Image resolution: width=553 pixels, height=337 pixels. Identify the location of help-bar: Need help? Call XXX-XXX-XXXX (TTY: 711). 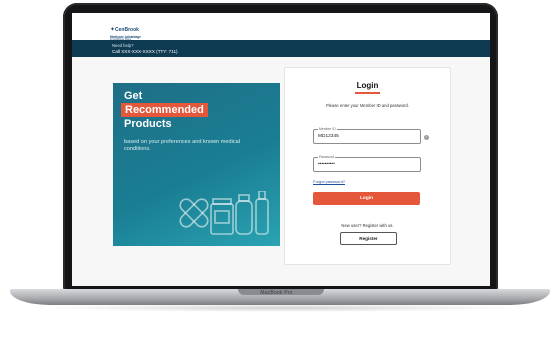
(281, 48).